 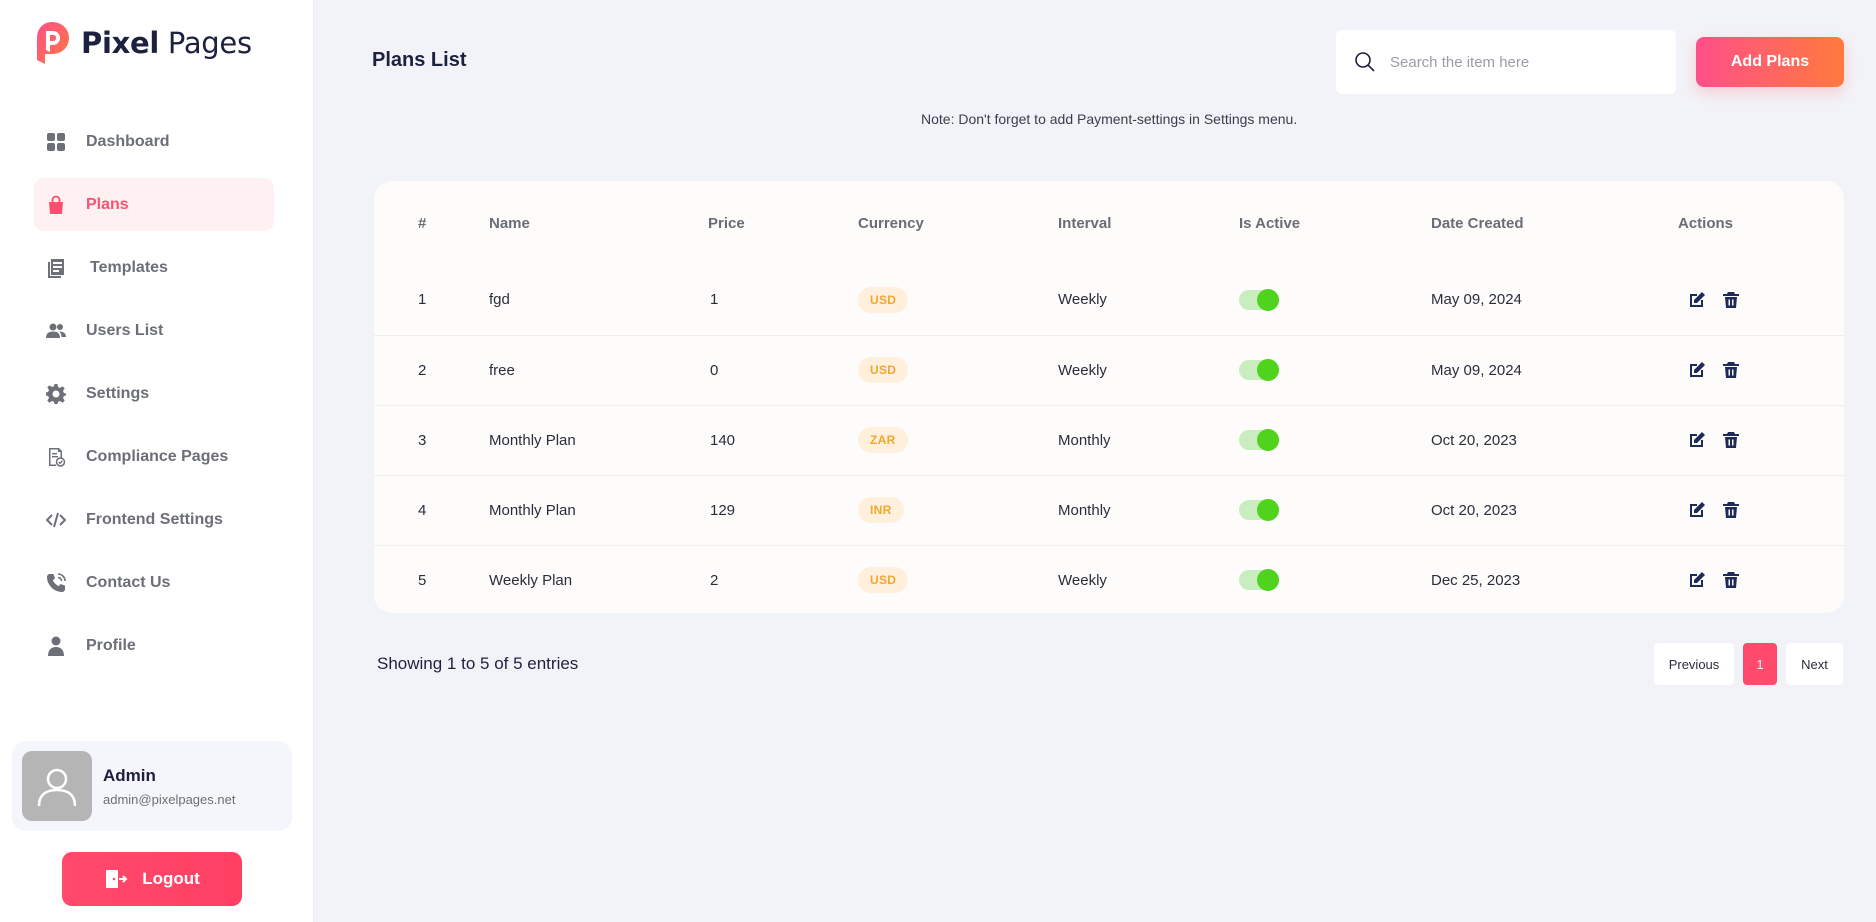 I want to click on compliance-doc-icon, so click(x=56, y=457).